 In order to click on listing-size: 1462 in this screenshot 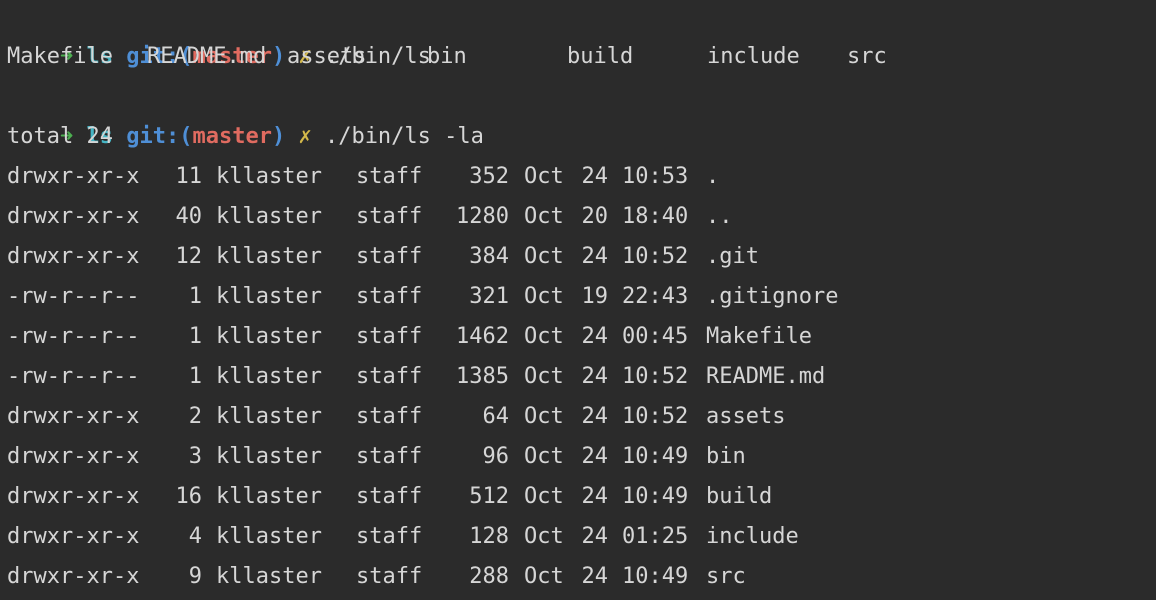, I will do `click(482, 336)`.